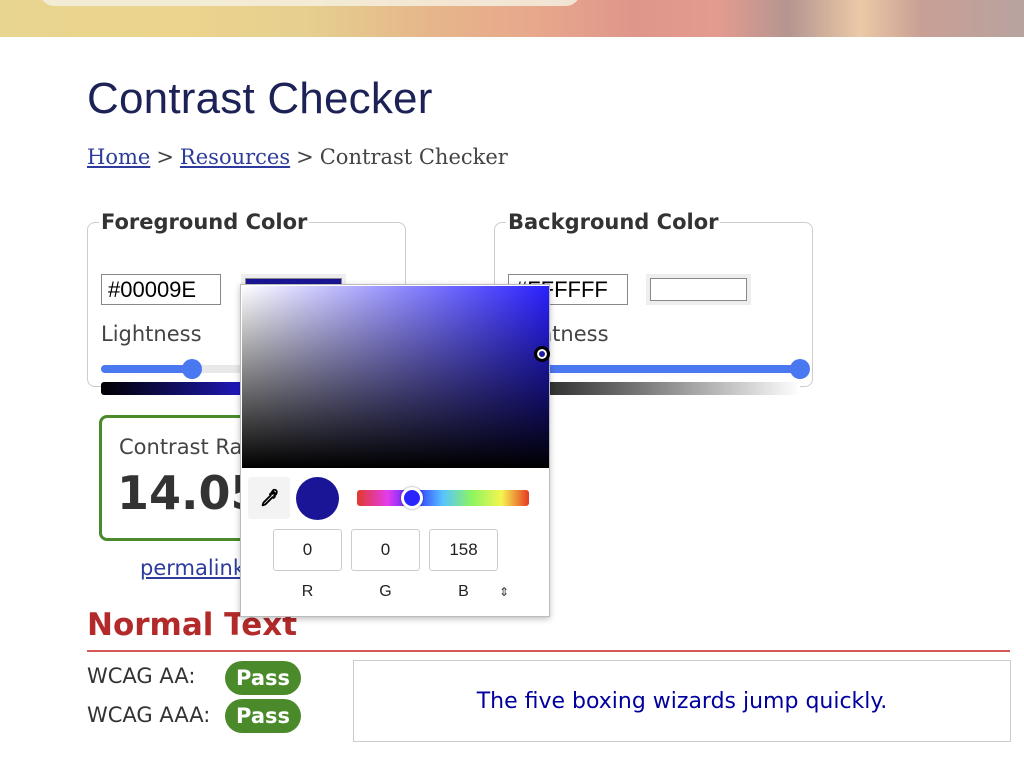  I want to click on foreground-lightness-label: Lightness, so click(151, 334).